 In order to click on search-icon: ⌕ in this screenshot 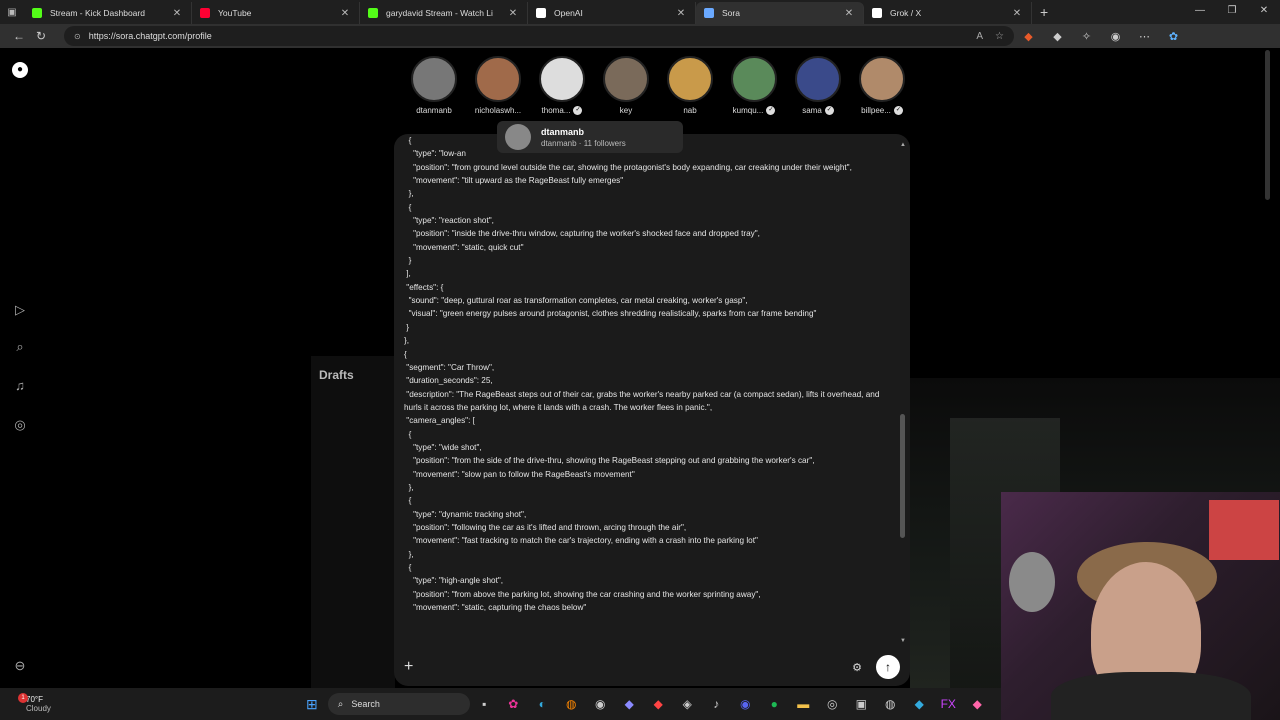, I will do `click(20, 347)`.